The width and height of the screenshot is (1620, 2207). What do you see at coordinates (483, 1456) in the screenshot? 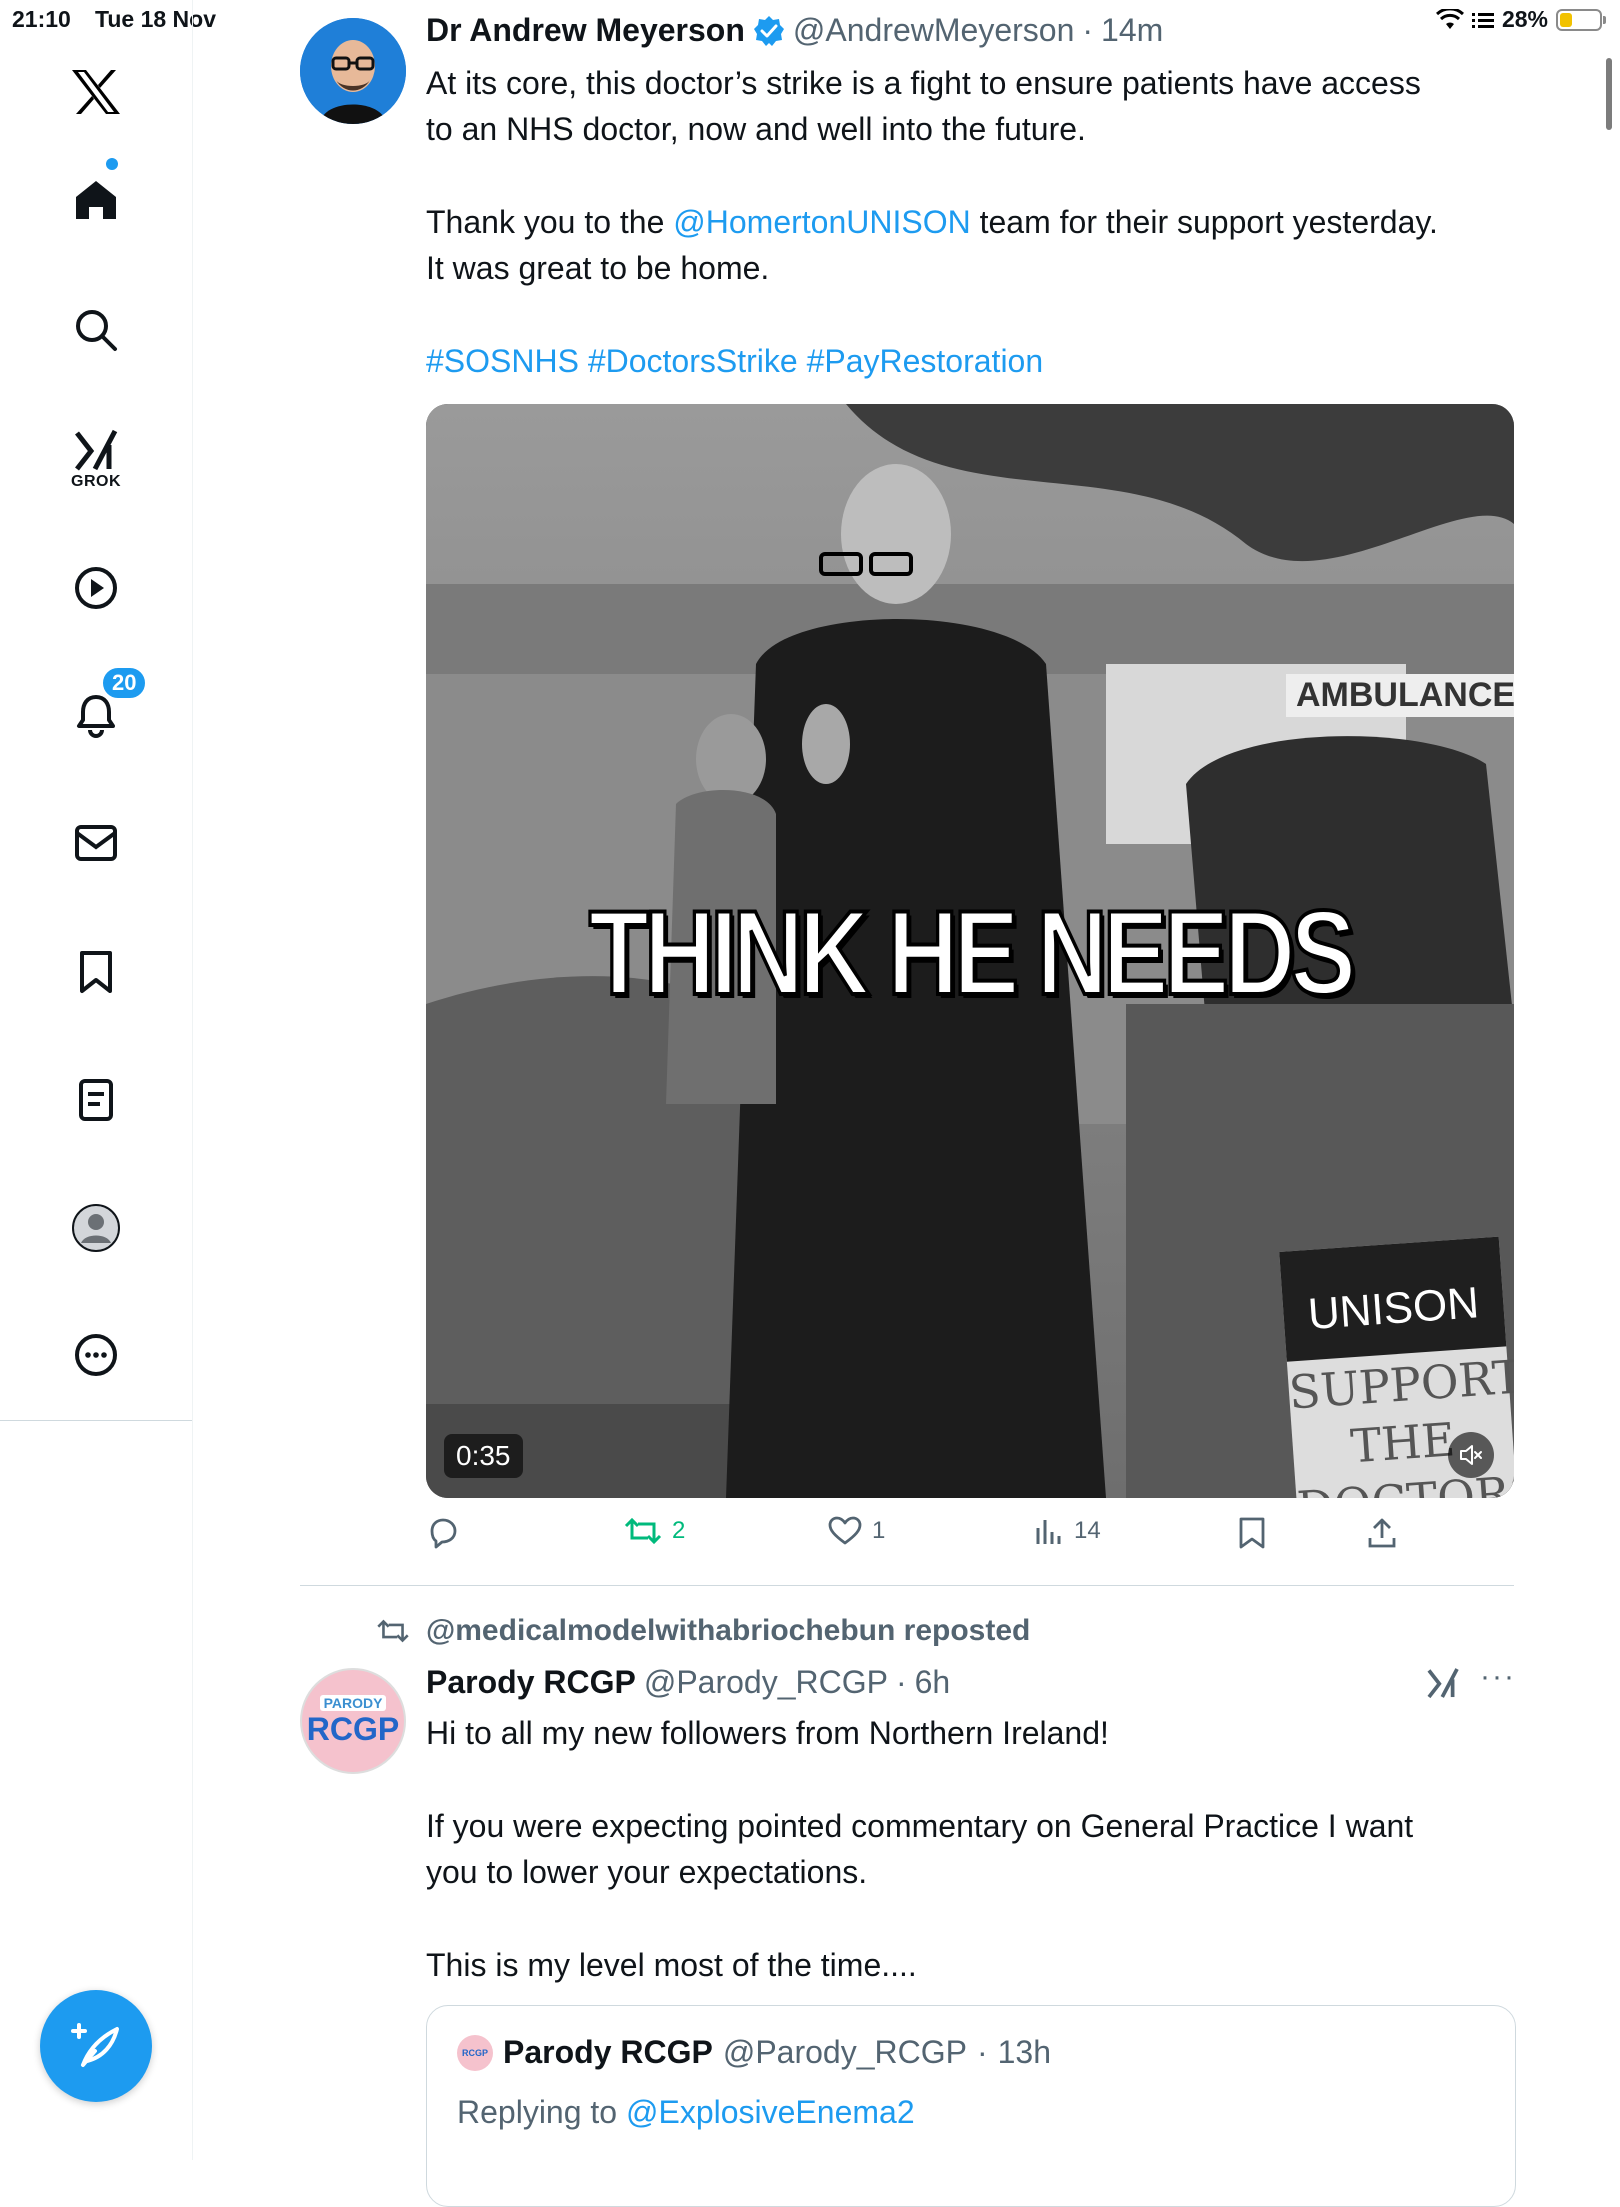
I see `video-duration: 0:35` at bounding box center [483, 1456].